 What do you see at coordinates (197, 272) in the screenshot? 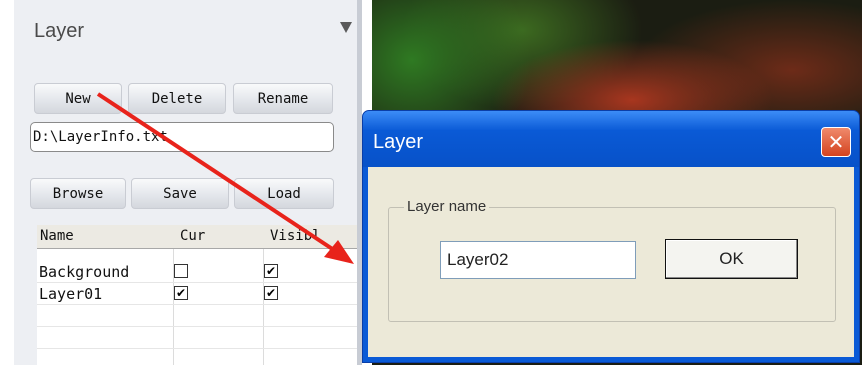
I see `table-row: Background ✔` at bounding box center [197, 272].